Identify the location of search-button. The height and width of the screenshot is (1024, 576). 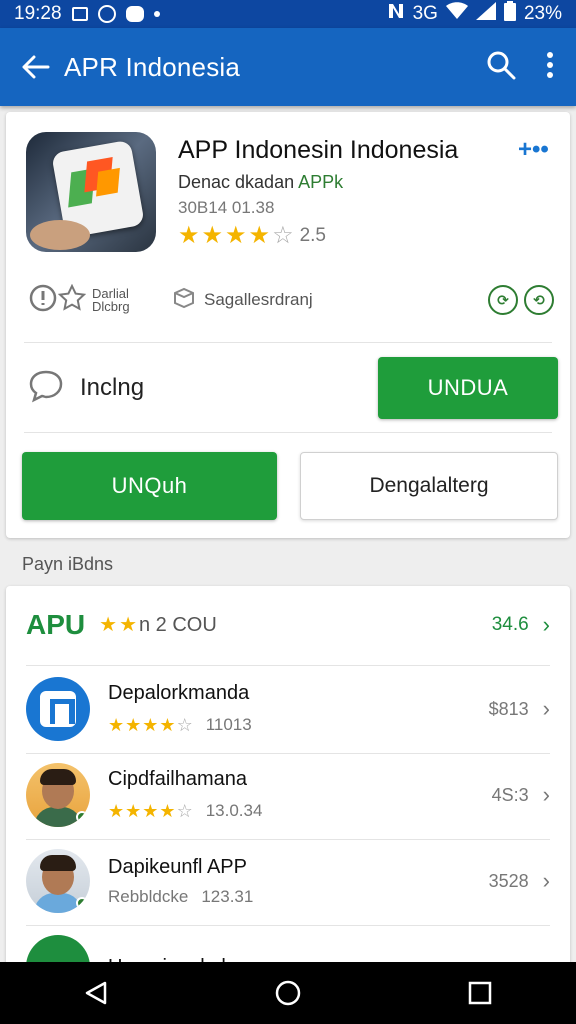
(501, 67).